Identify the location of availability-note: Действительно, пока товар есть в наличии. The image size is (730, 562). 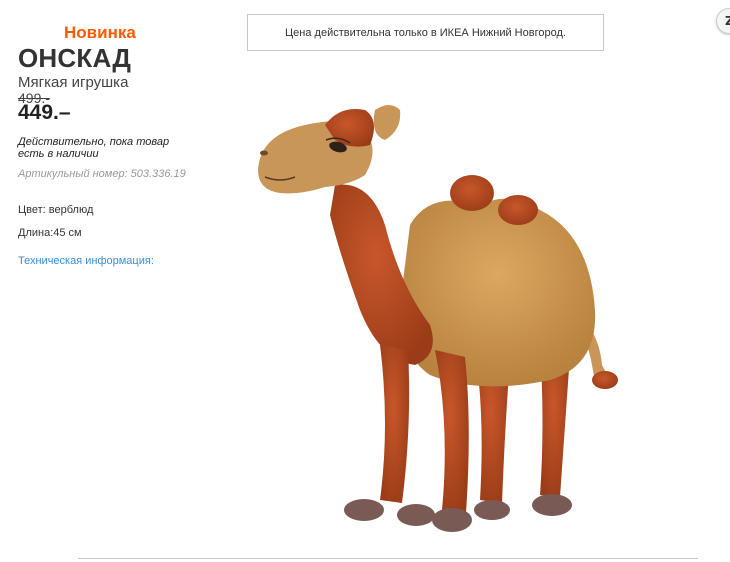
(94, 148).